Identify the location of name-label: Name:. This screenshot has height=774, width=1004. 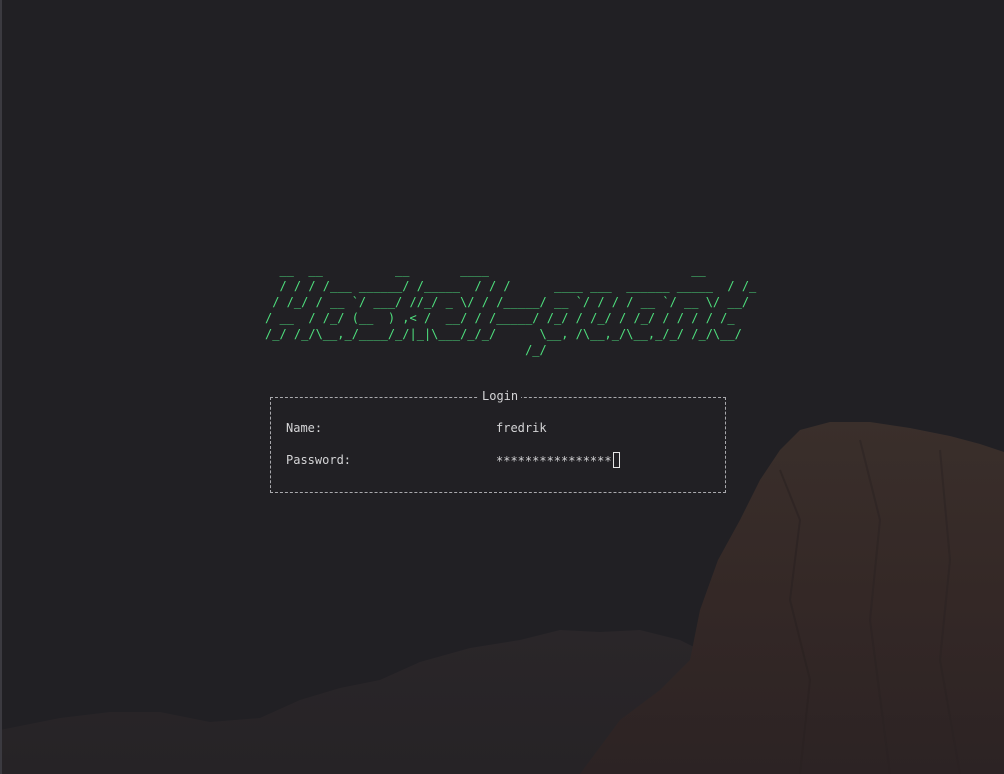
(304, 428).